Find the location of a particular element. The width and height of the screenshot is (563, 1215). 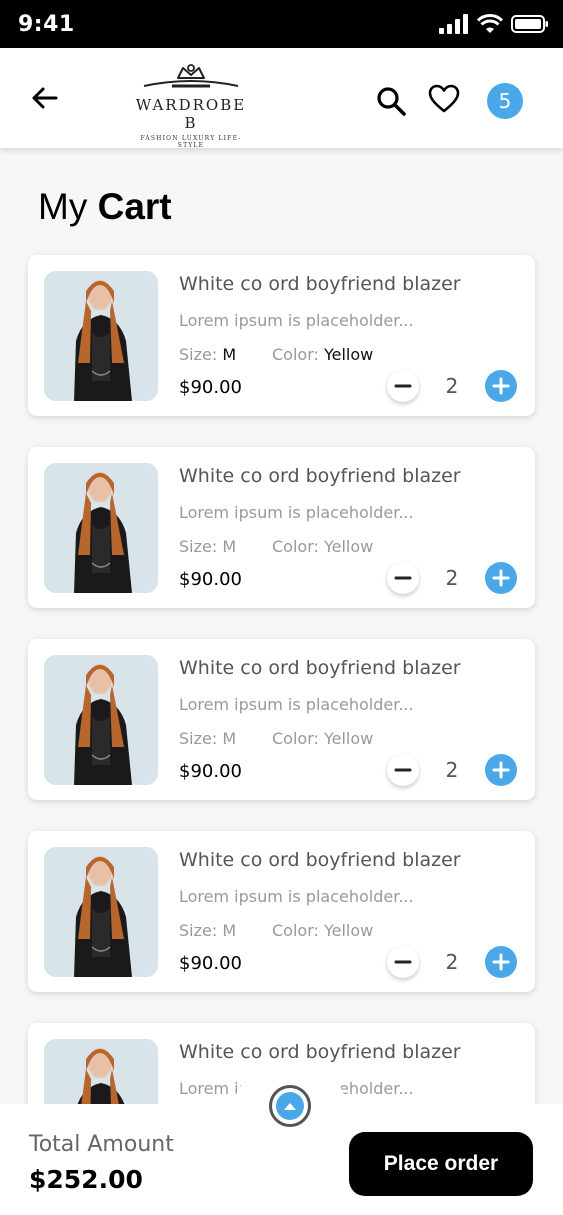

chevron-up-icon is located at coordinates (290, 1106).